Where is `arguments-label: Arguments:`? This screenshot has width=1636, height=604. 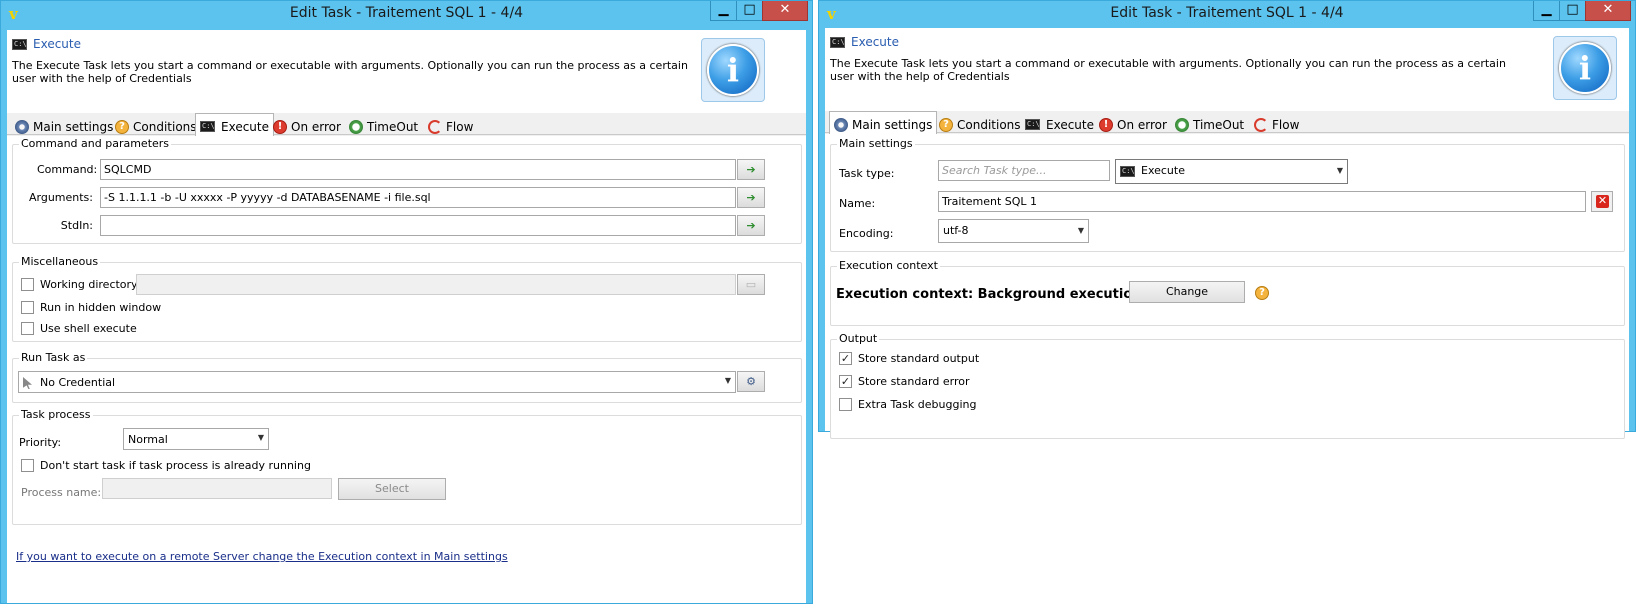
arguments-label: Arguments: is located at coordinates (60, 197).